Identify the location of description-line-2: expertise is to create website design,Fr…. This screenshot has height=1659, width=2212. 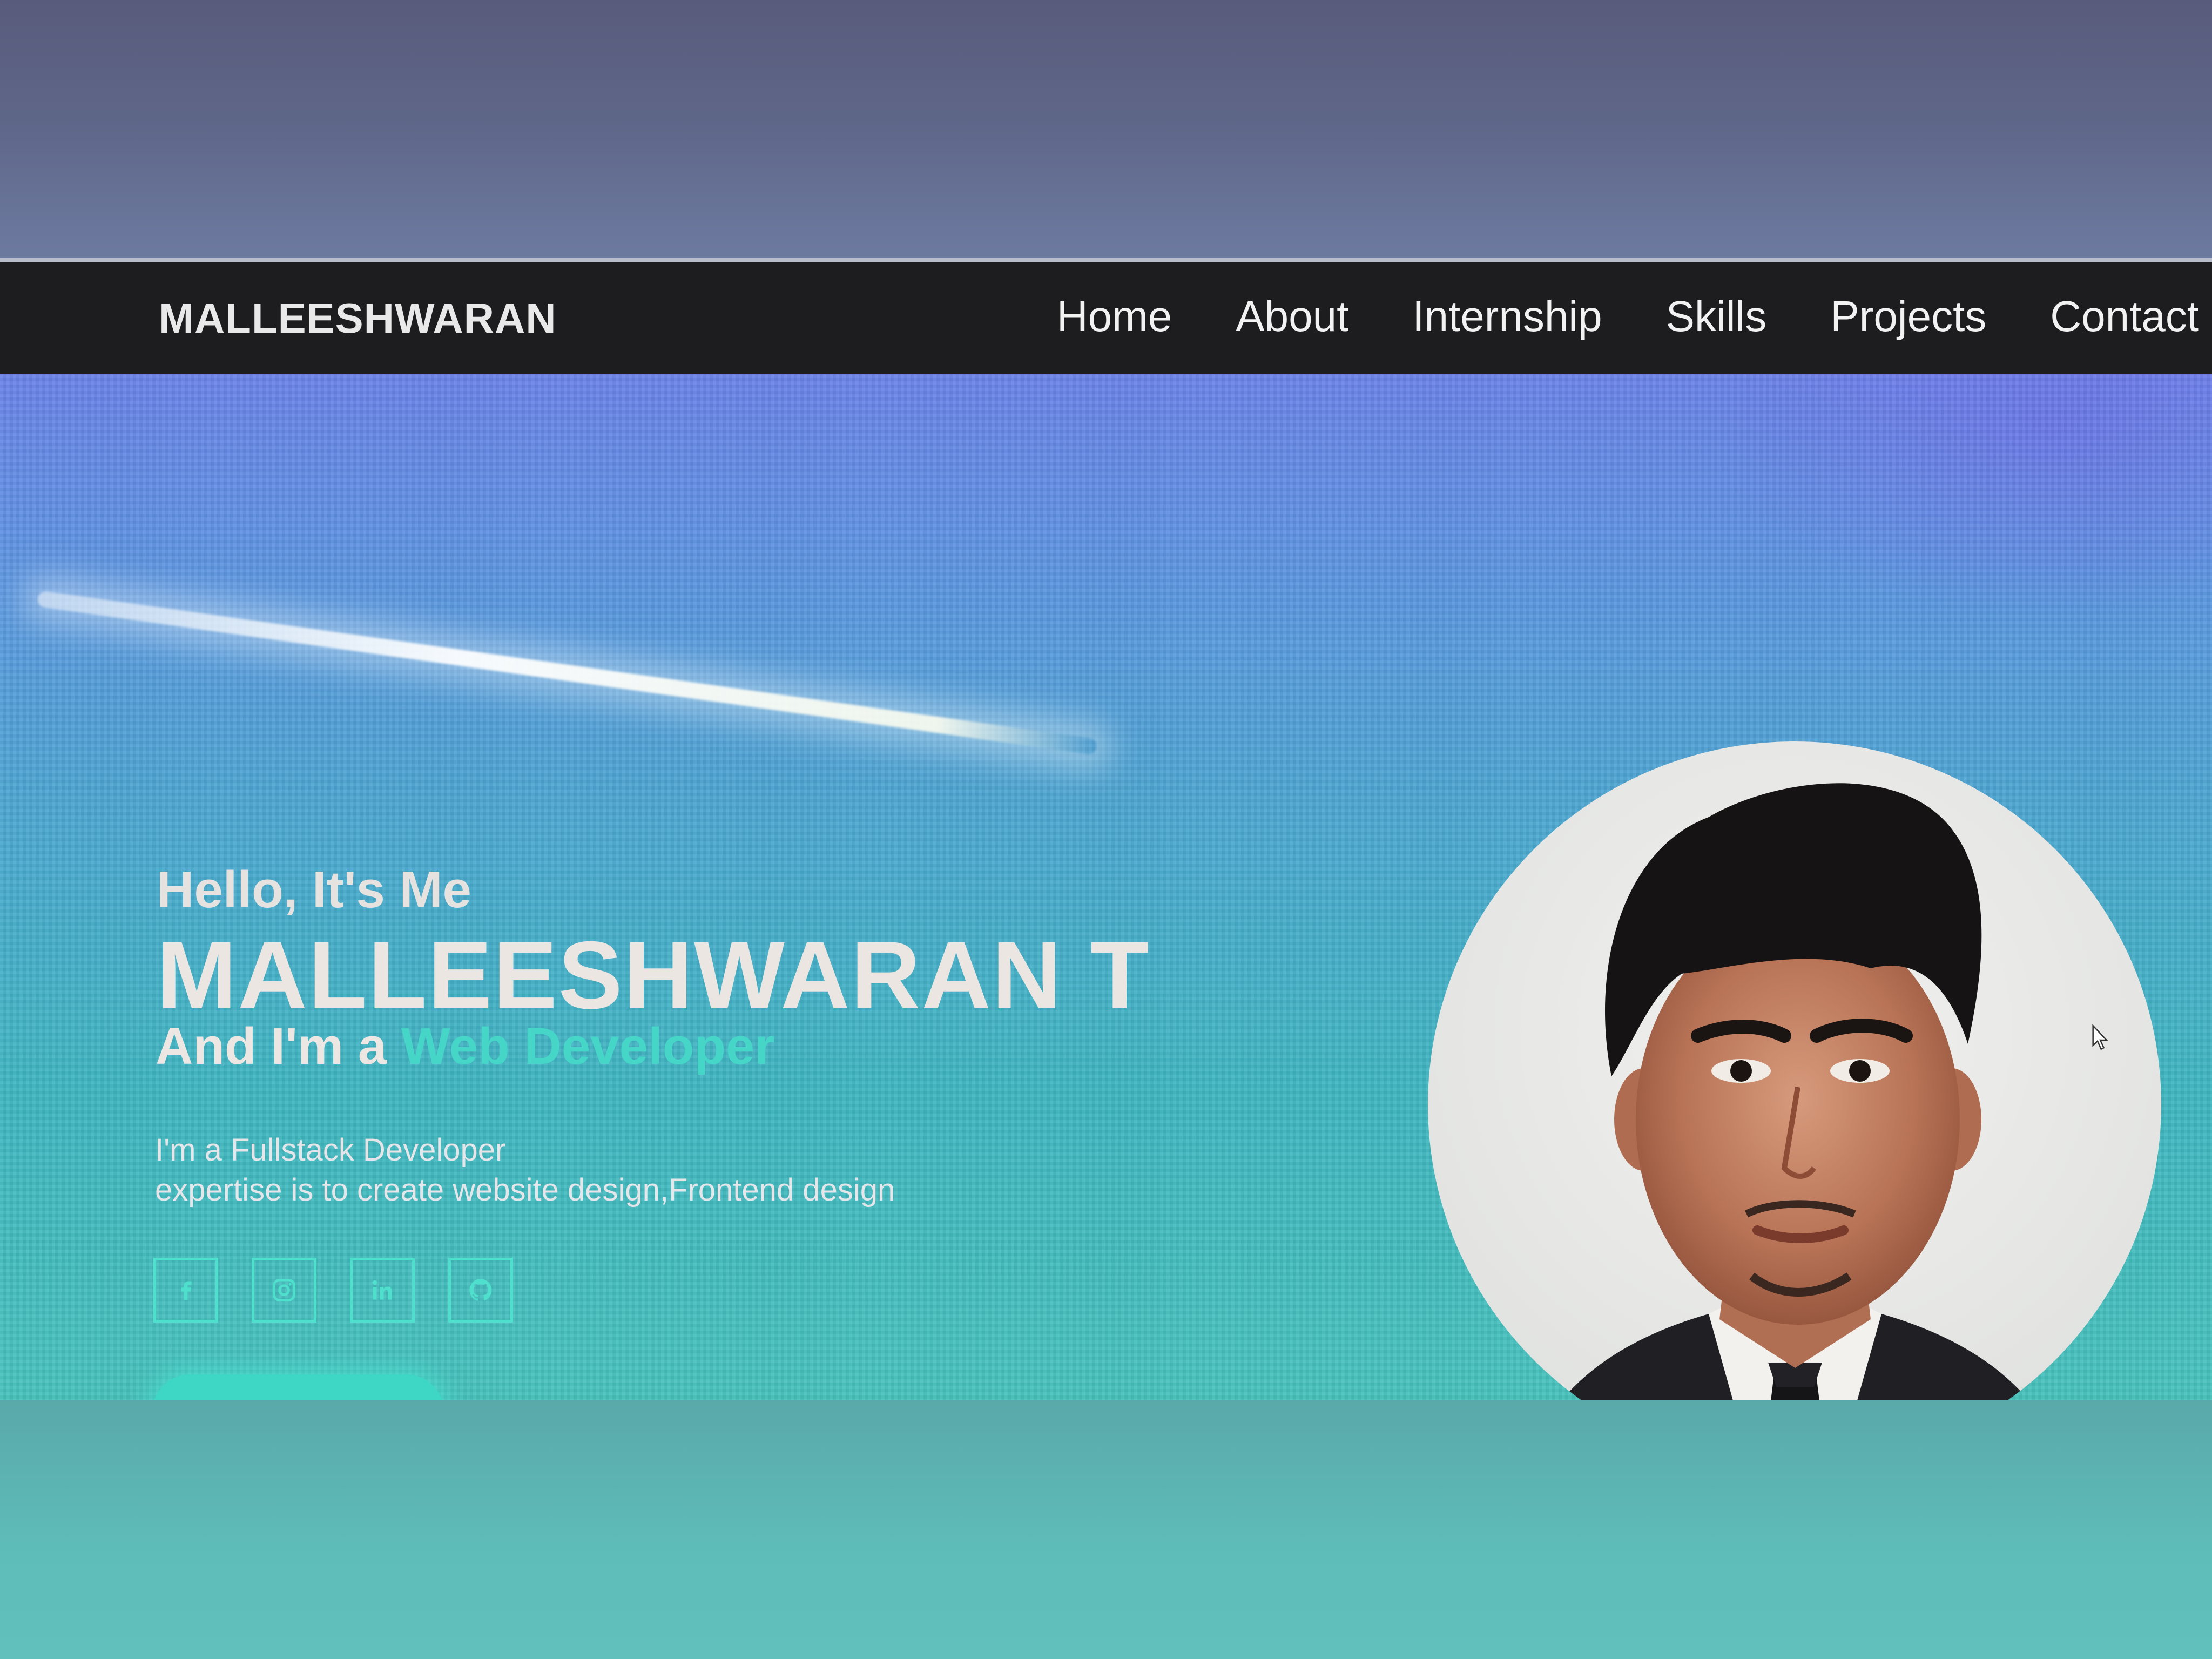
(525, 1190).